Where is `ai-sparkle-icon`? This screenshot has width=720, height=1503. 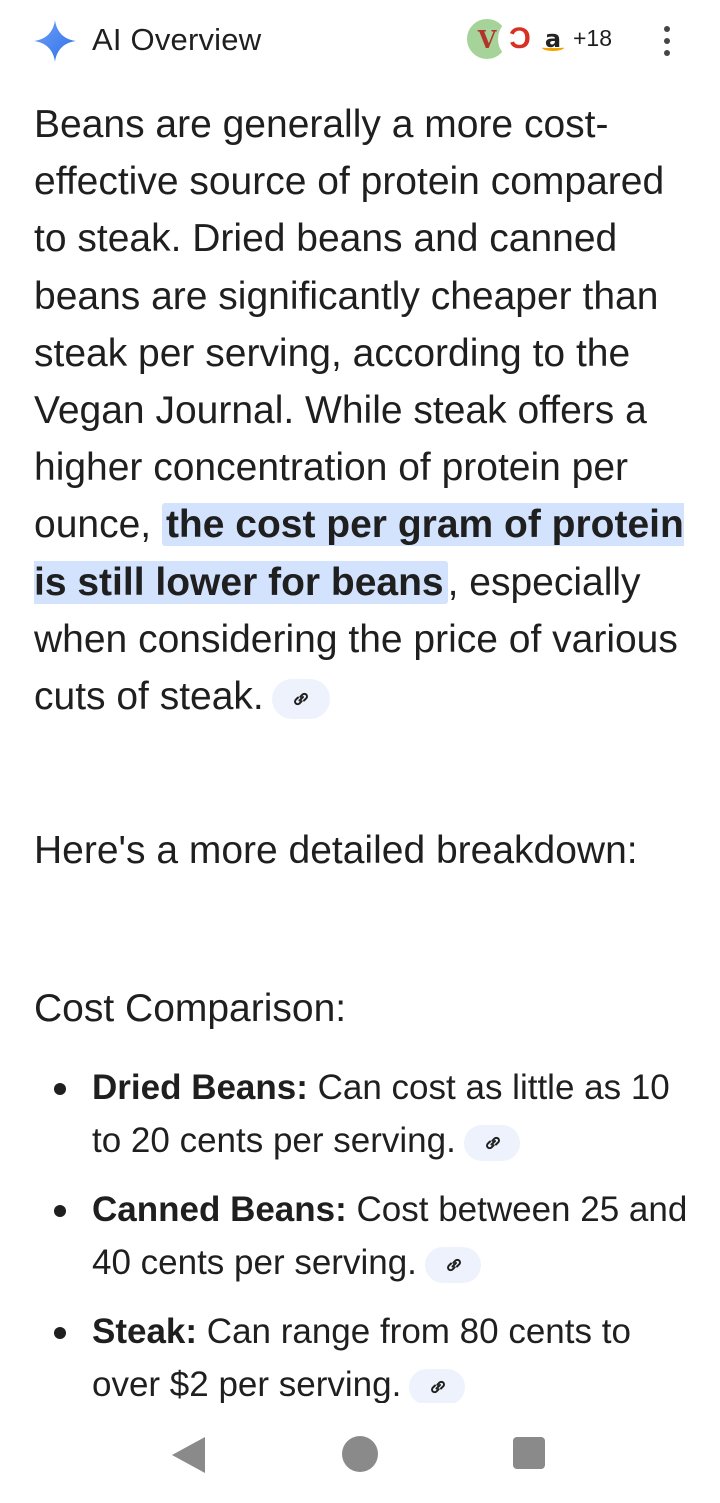
ai-sparkle-icon is located at coordinates (55, 41).